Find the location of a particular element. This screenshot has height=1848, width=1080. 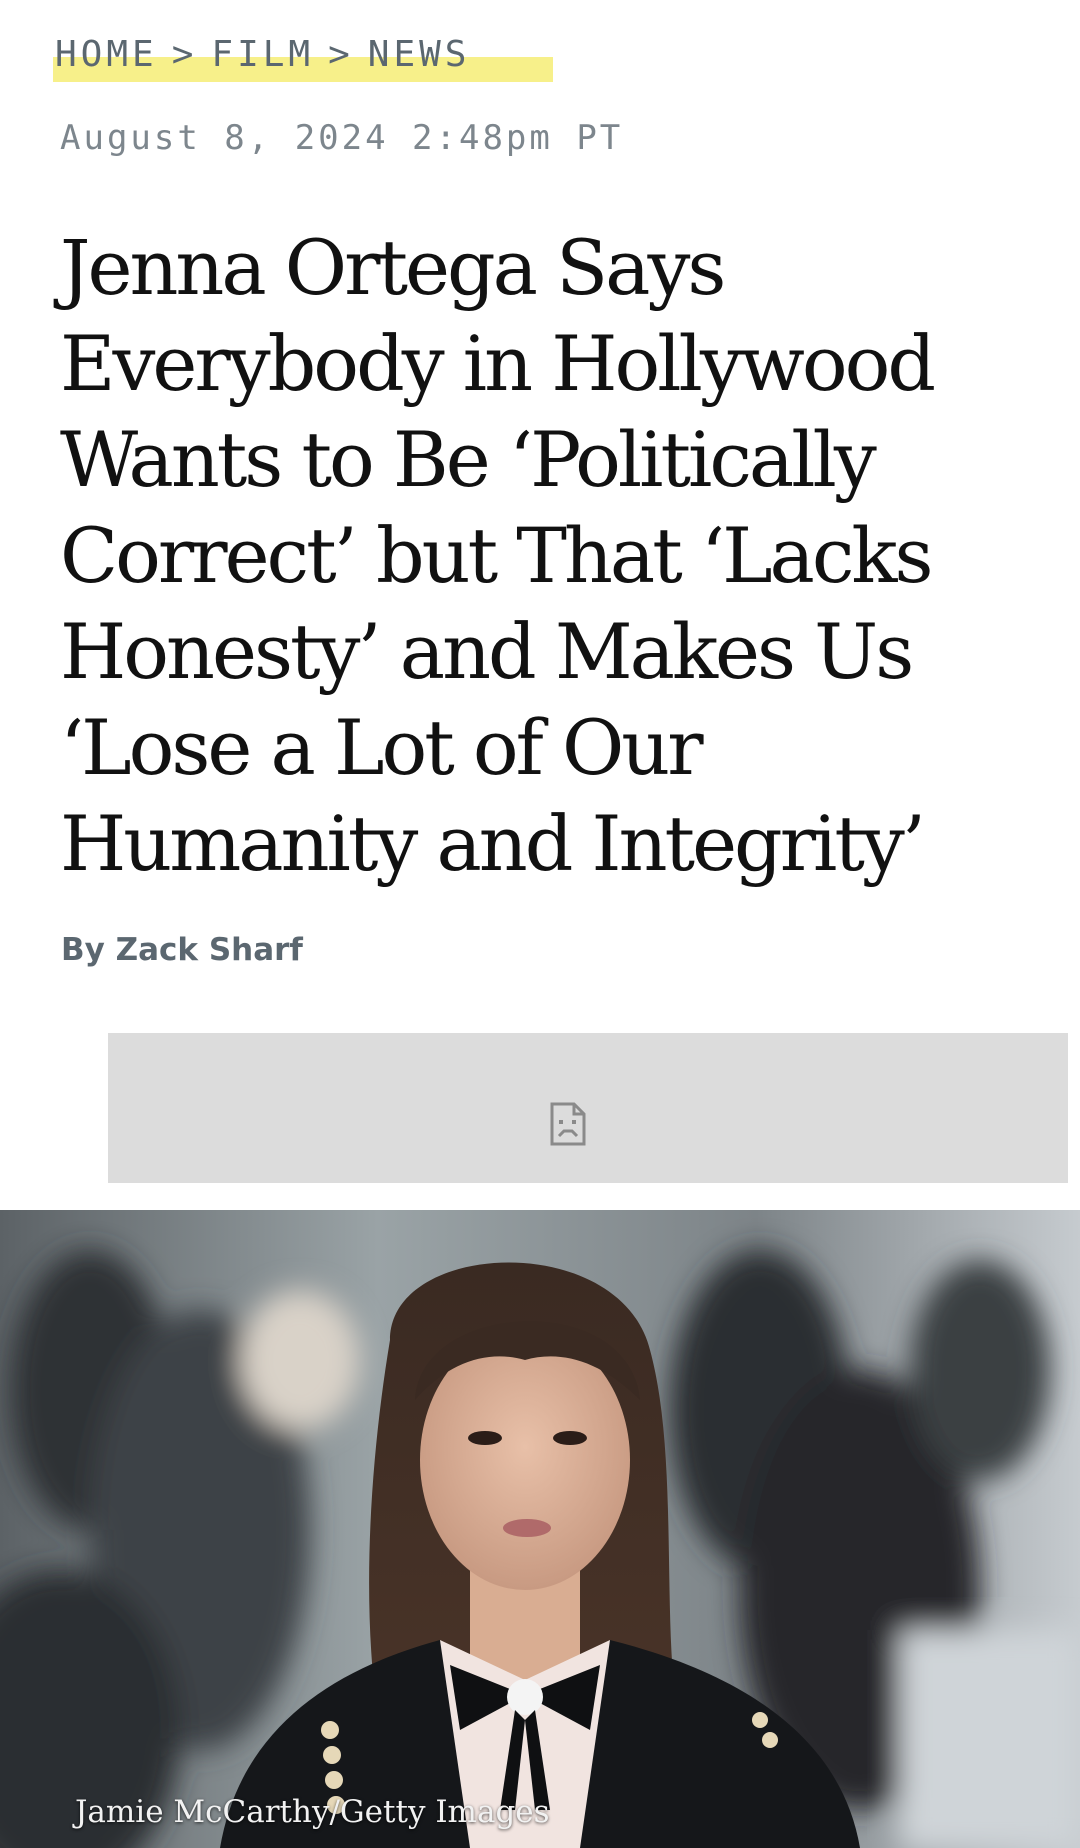

breadcrumb-news-link: NEWS is located at coordinates (419, 54).